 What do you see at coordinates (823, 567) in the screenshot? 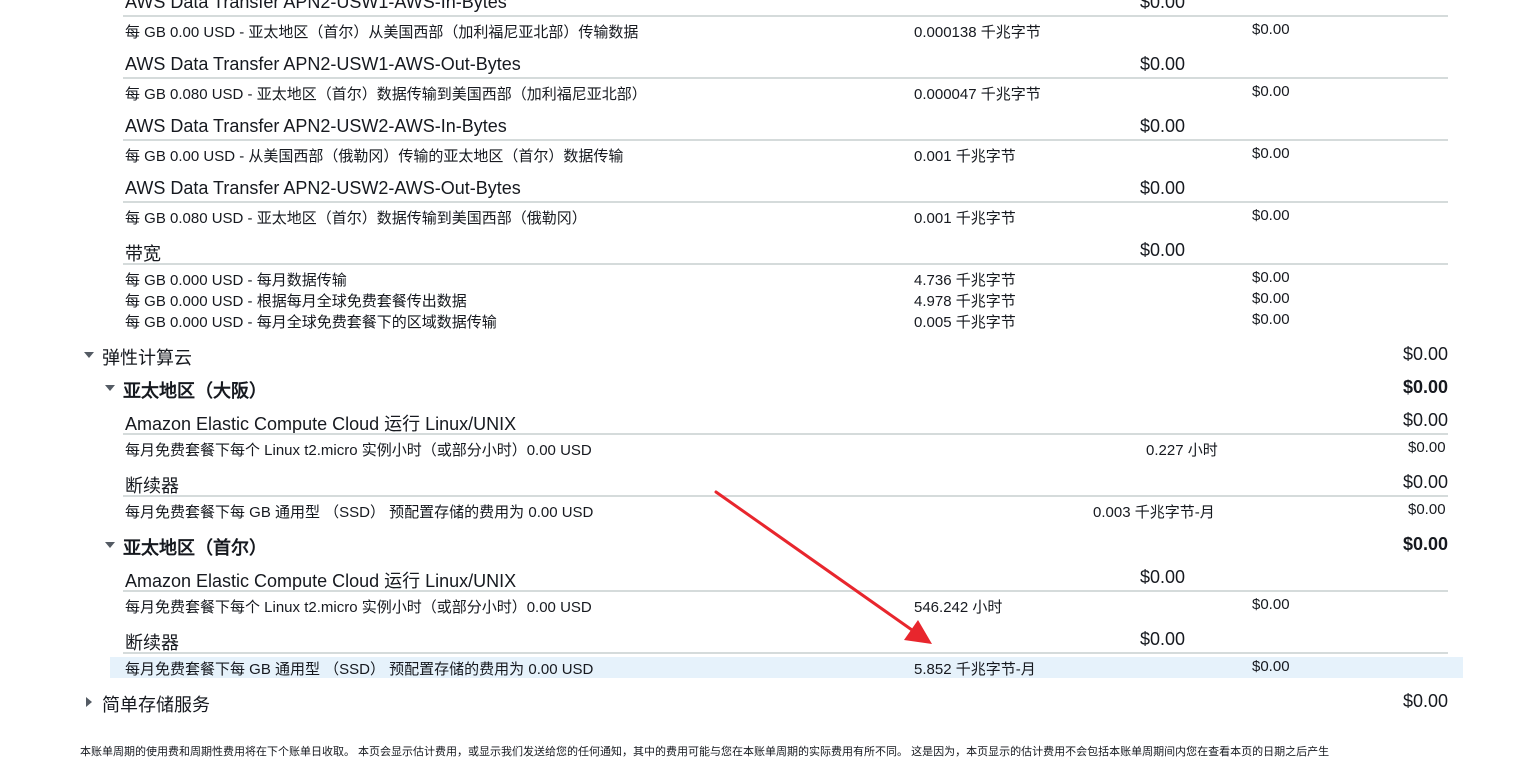
I see `red-arrow-annotation` at bounding box center [823, 567].